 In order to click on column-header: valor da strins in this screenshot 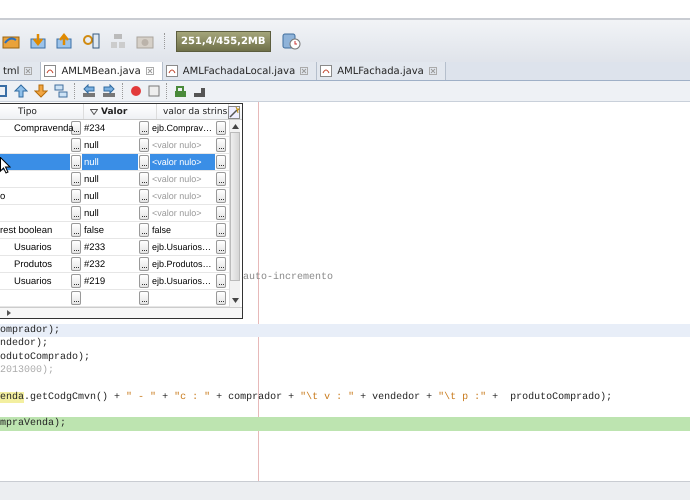, I will do `click(195, 111)`.